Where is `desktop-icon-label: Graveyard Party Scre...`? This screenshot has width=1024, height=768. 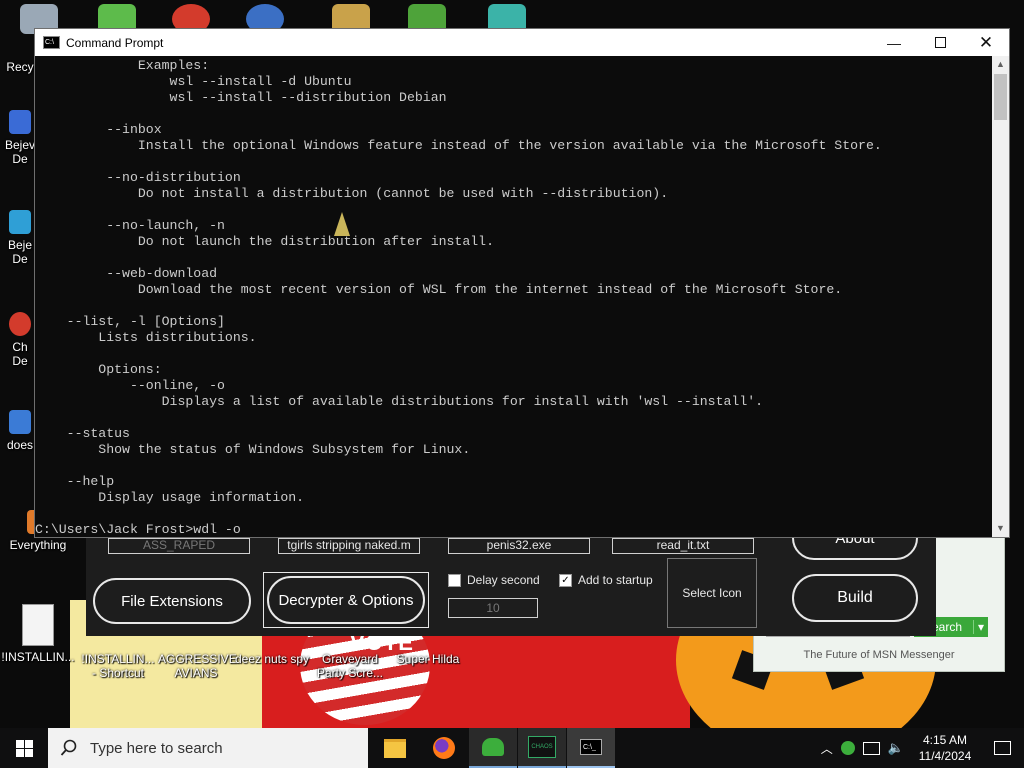 desktop-icon-label: Graveyard Party Scre... is located at coordinates (350, 666).